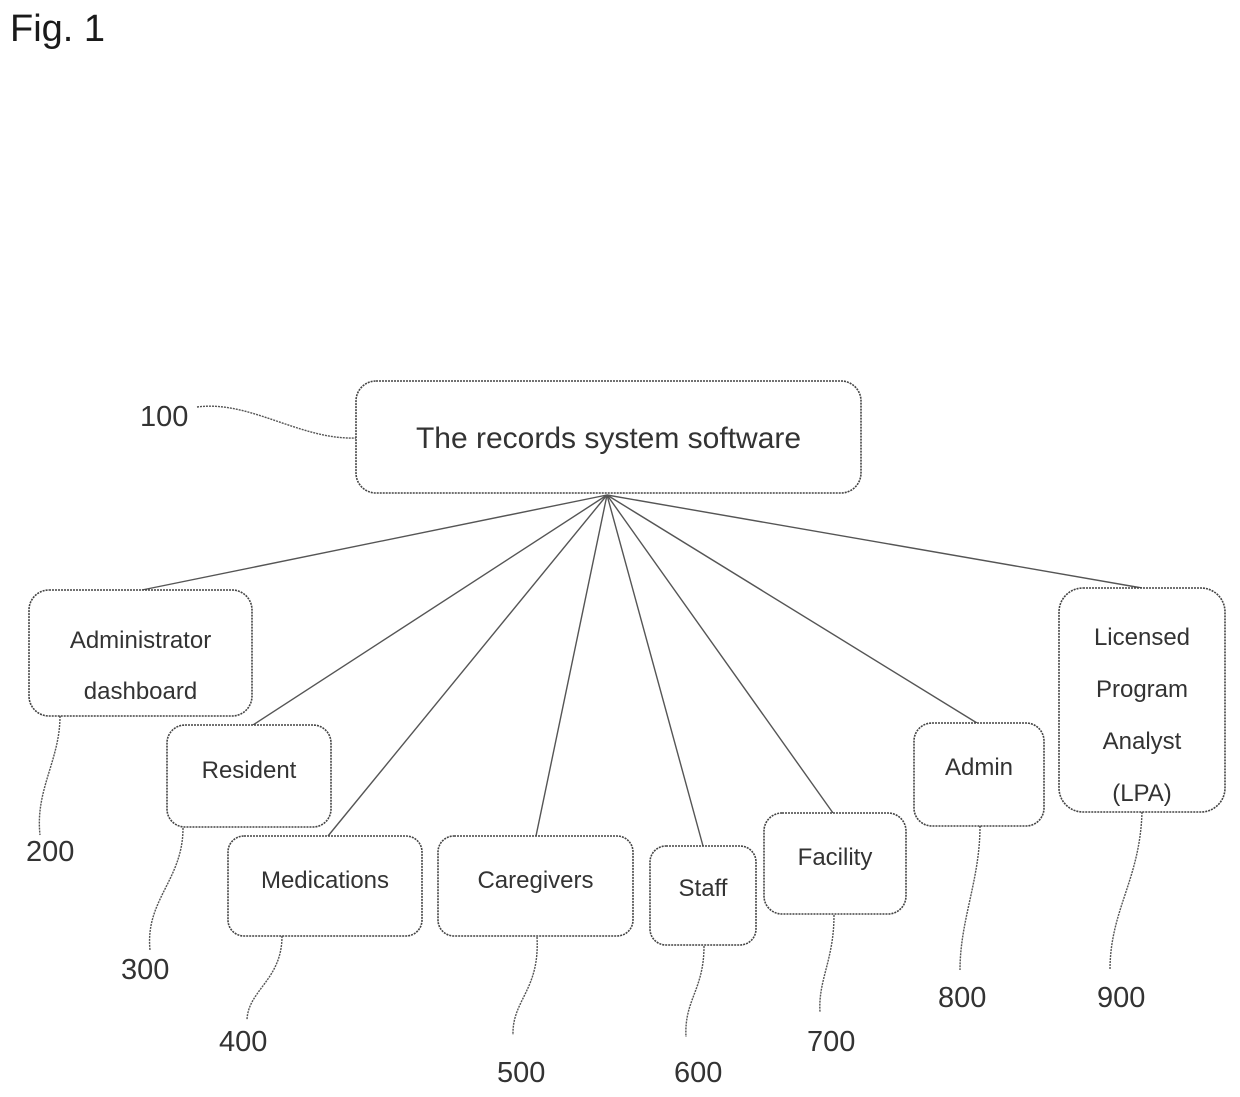  Describe the element at coordinates (1121, 998) in the screenshot. I see `reference-numeral-900: 900` at that location.